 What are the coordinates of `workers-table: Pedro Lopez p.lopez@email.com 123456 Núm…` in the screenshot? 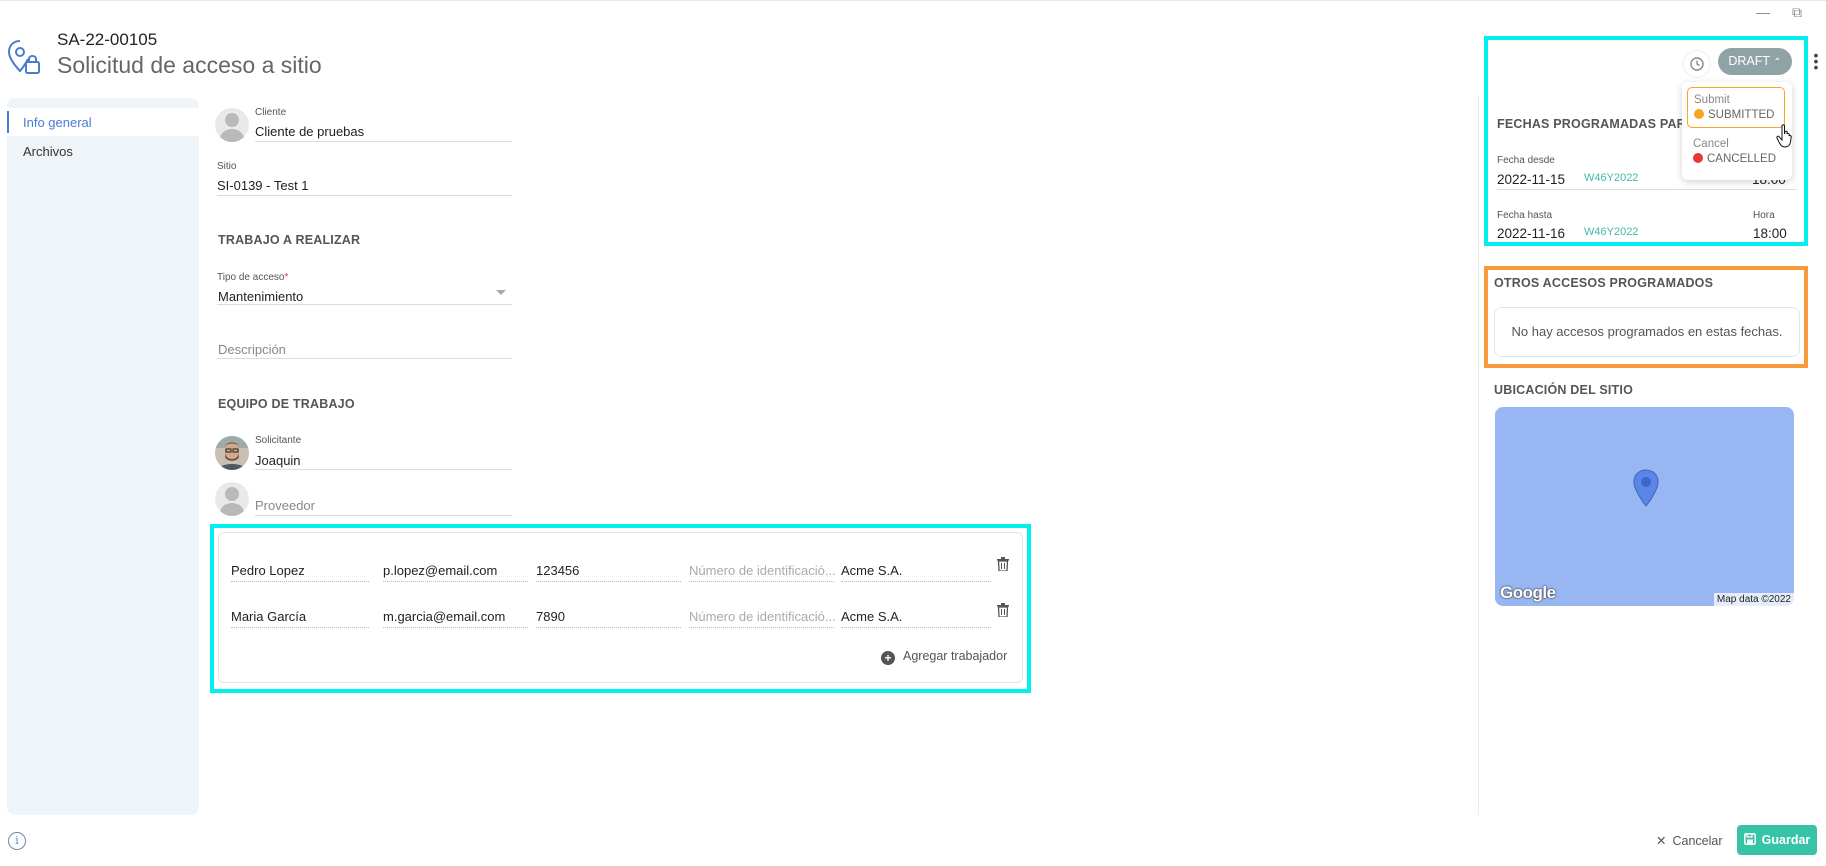 It's located at (620, 607).